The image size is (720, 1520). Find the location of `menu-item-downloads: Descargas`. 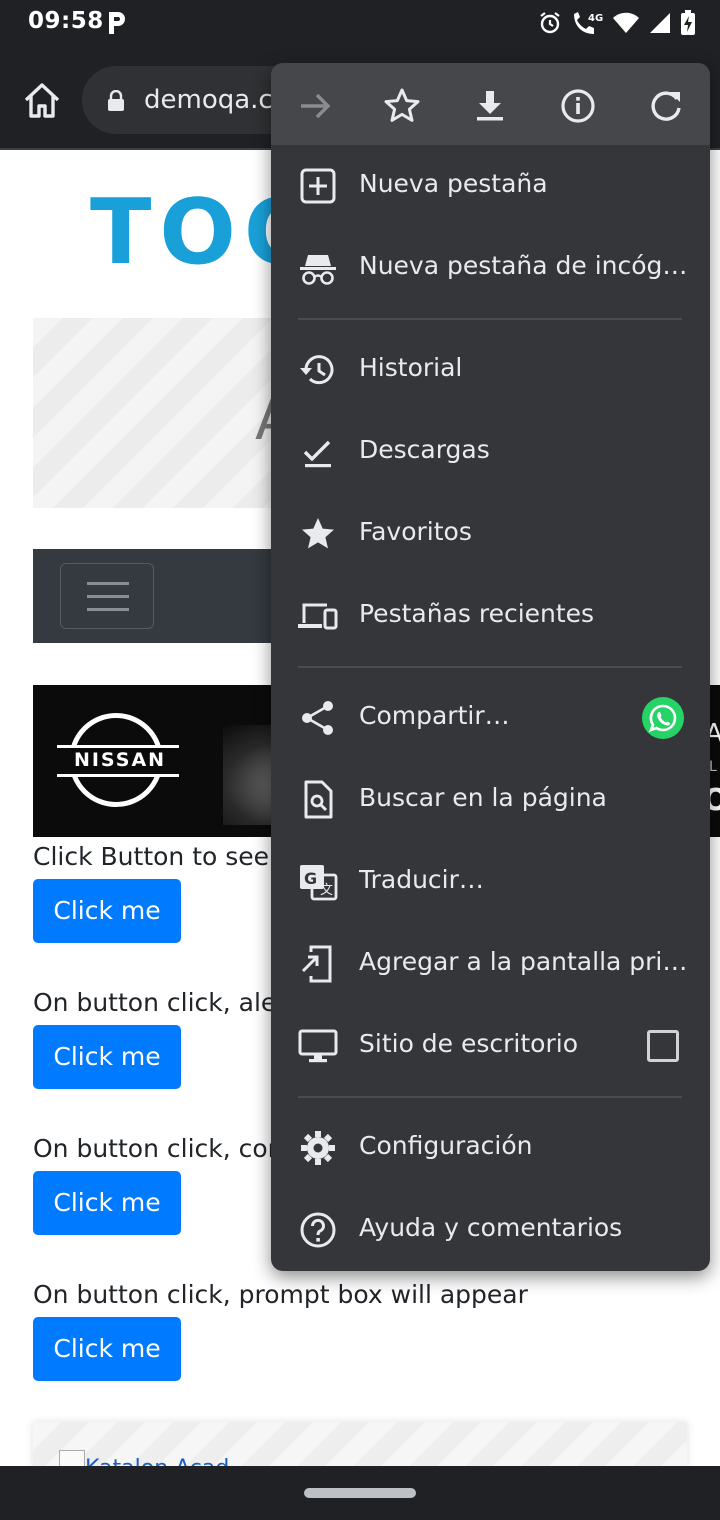

menu-item-downloads: Descargas is located at coordinates (490, 452).